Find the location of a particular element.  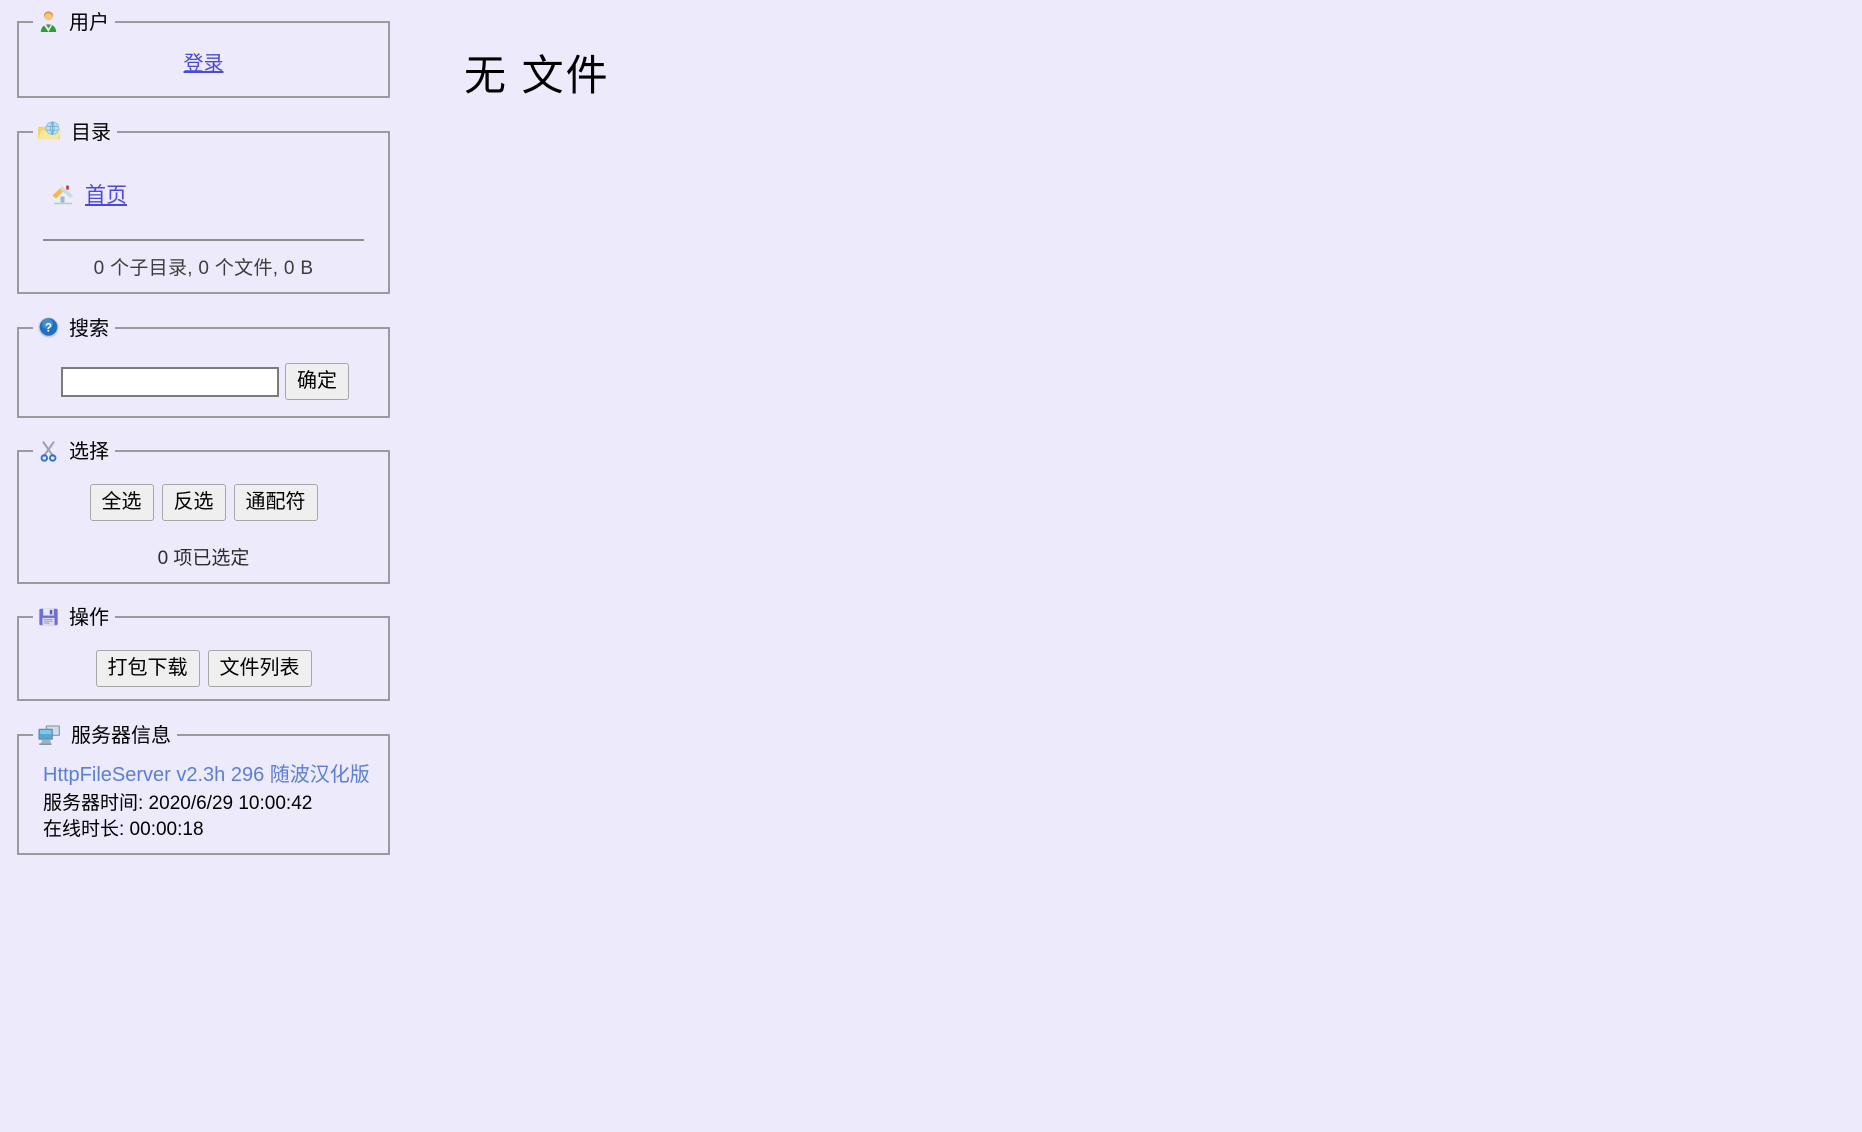

select-panel-legend: 选择 is located at coordinates (74, 451).